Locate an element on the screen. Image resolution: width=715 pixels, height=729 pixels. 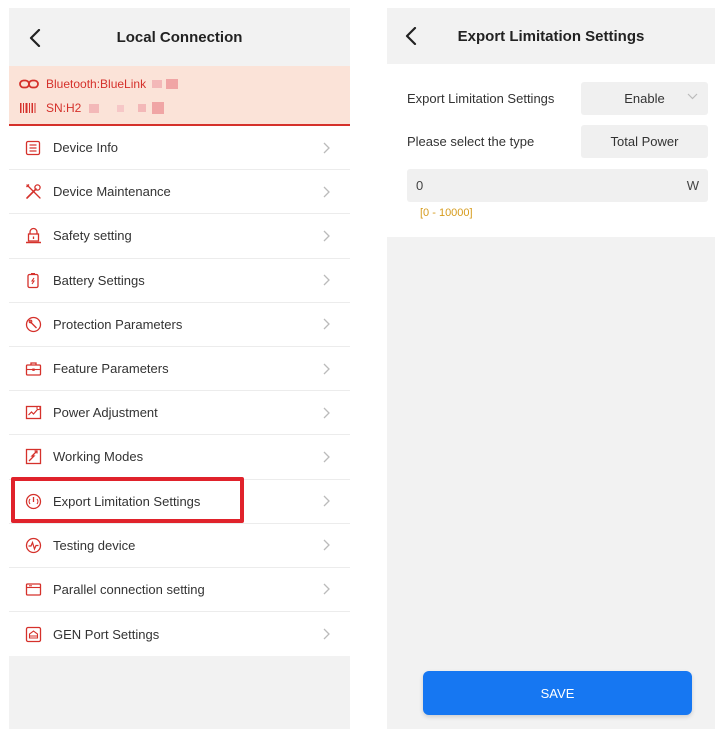
menu-item-protection-parameters: Protection Parameters is located at coordinates (179, 325).